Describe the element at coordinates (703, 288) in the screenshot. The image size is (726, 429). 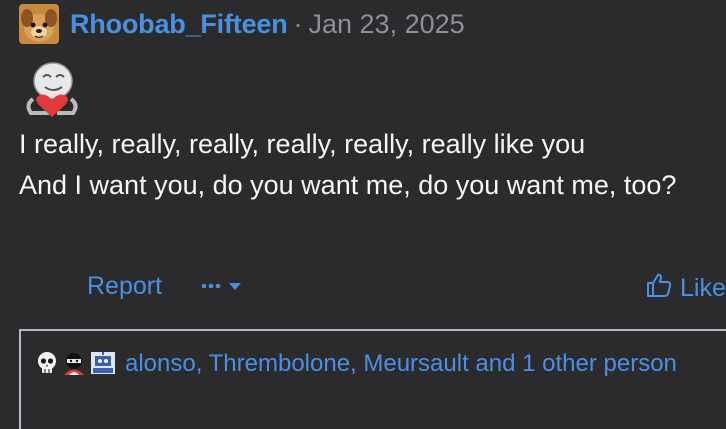
I see `like-label: Like` at that location.